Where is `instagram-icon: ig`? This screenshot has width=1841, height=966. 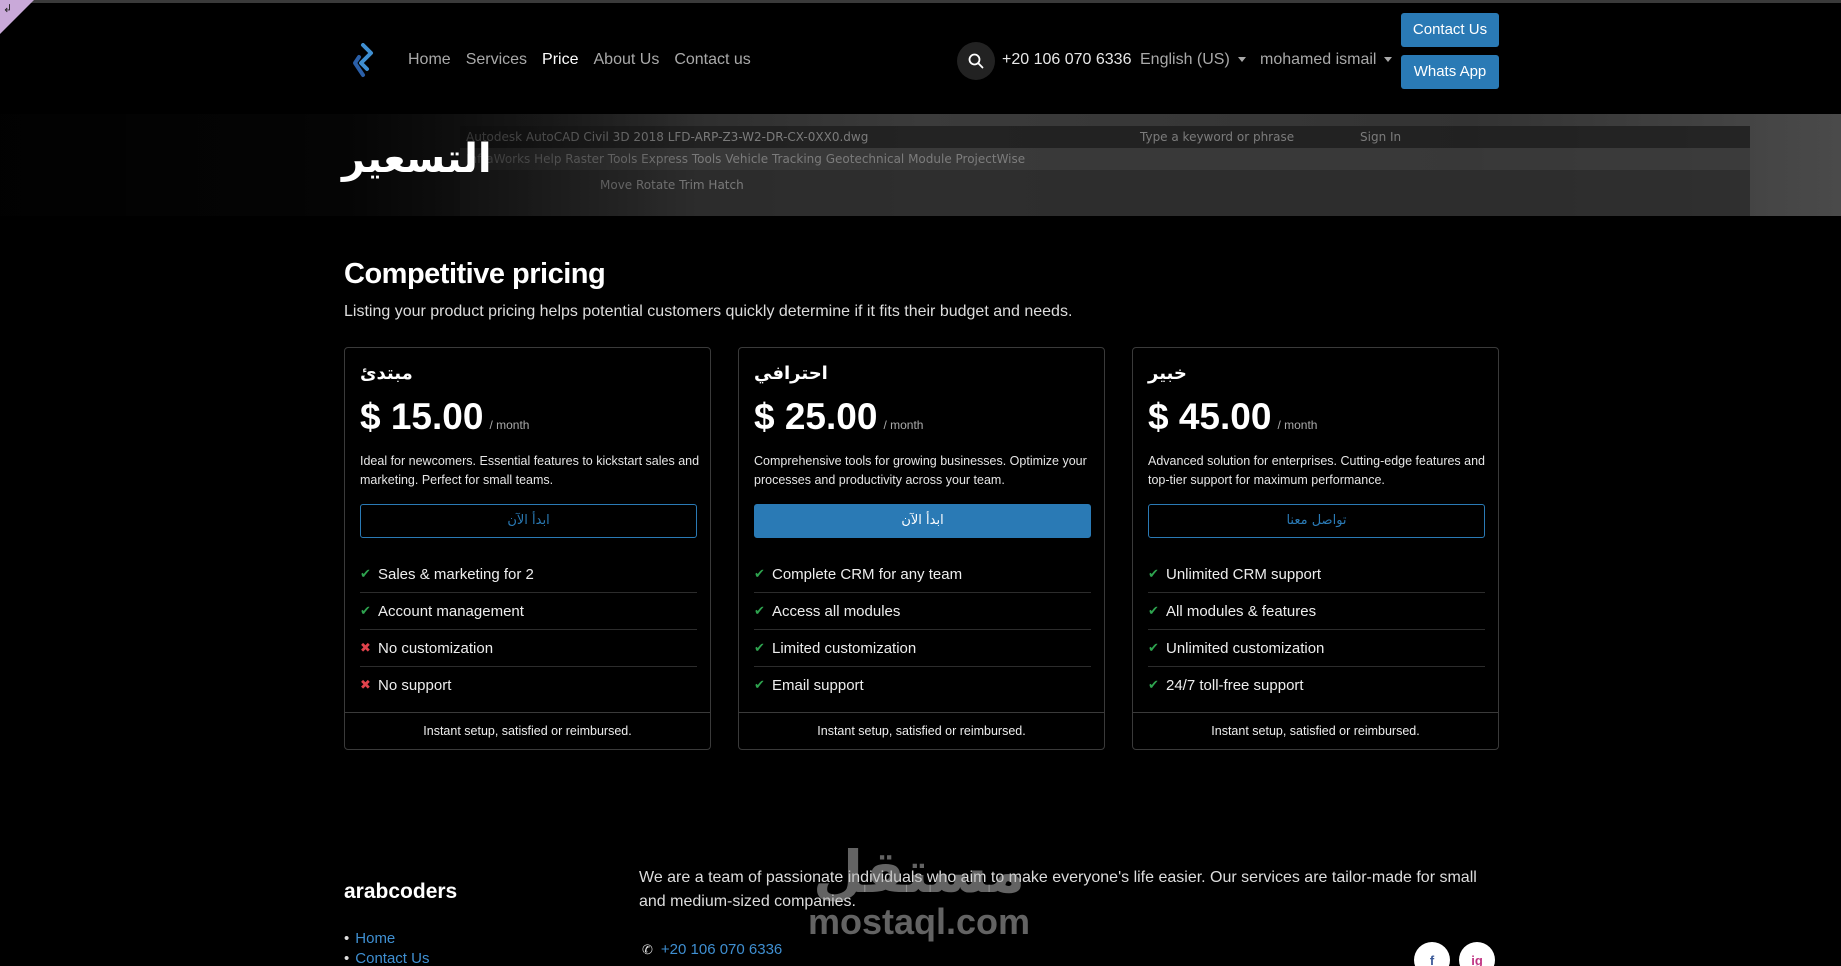 instagram-icon: ig is located at coordinates (1477, 954).